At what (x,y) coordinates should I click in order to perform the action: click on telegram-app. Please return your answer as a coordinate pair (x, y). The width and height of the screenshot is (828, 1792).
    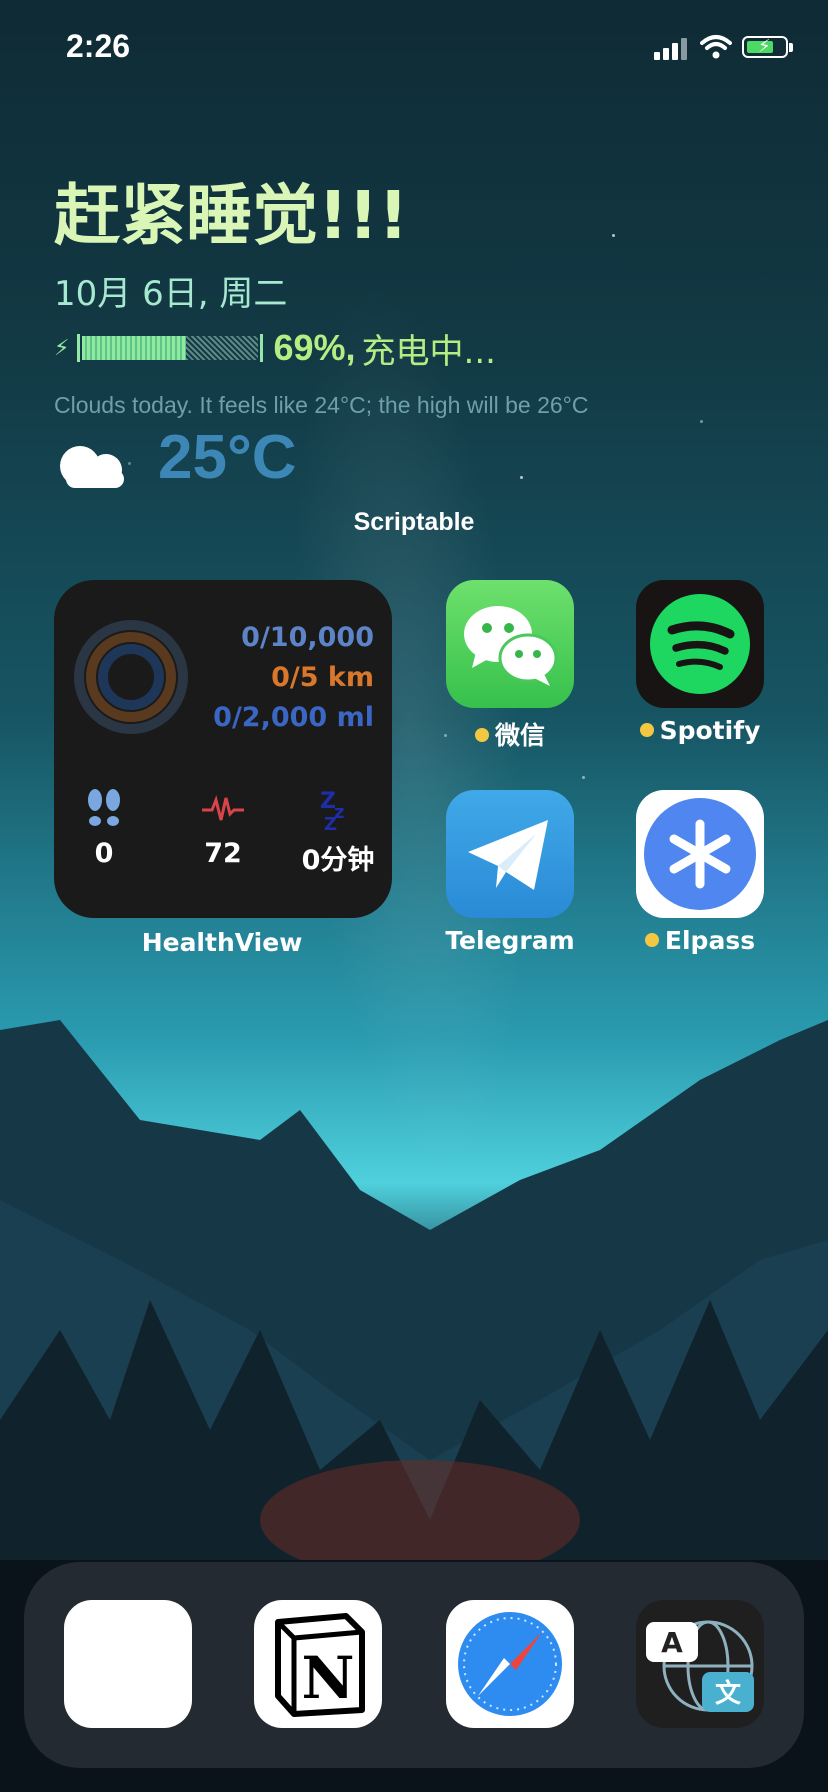
    Looking at the image, I should click on (510, 854).